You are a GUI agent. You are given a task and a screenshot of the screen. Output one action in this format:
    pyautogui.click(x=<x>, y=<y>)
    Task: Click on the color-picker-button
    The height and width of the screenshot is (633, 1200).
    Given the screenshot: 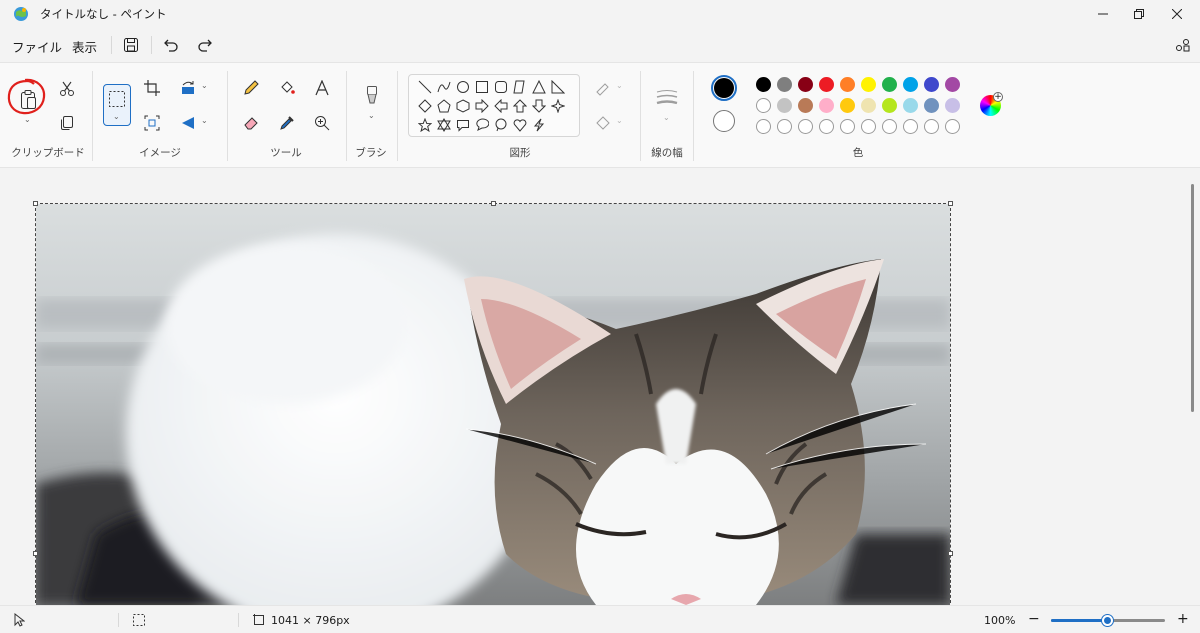 What is the action you would take?
    pyautogui.click(x=287, y=123)
    